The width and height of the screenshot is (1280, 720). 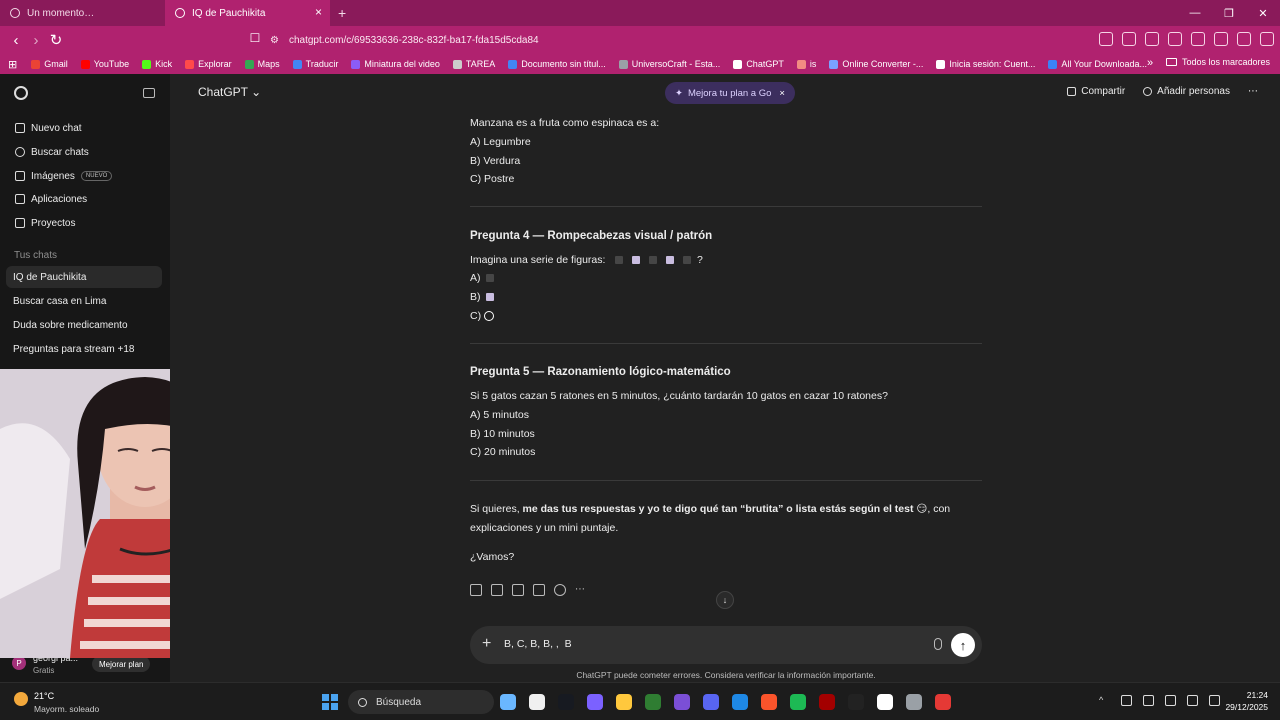 I want to click on thumbs-down-icon, so click(x=518, y=590).